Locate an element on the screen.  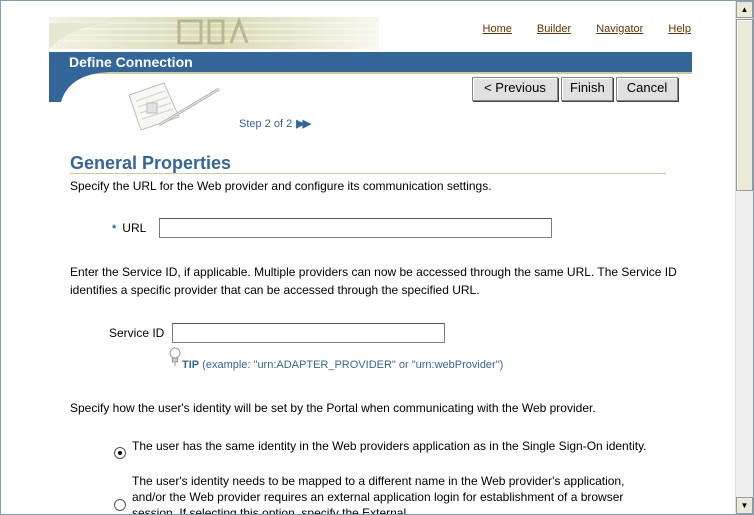
service-id-input is located at coordinates (308, 333).